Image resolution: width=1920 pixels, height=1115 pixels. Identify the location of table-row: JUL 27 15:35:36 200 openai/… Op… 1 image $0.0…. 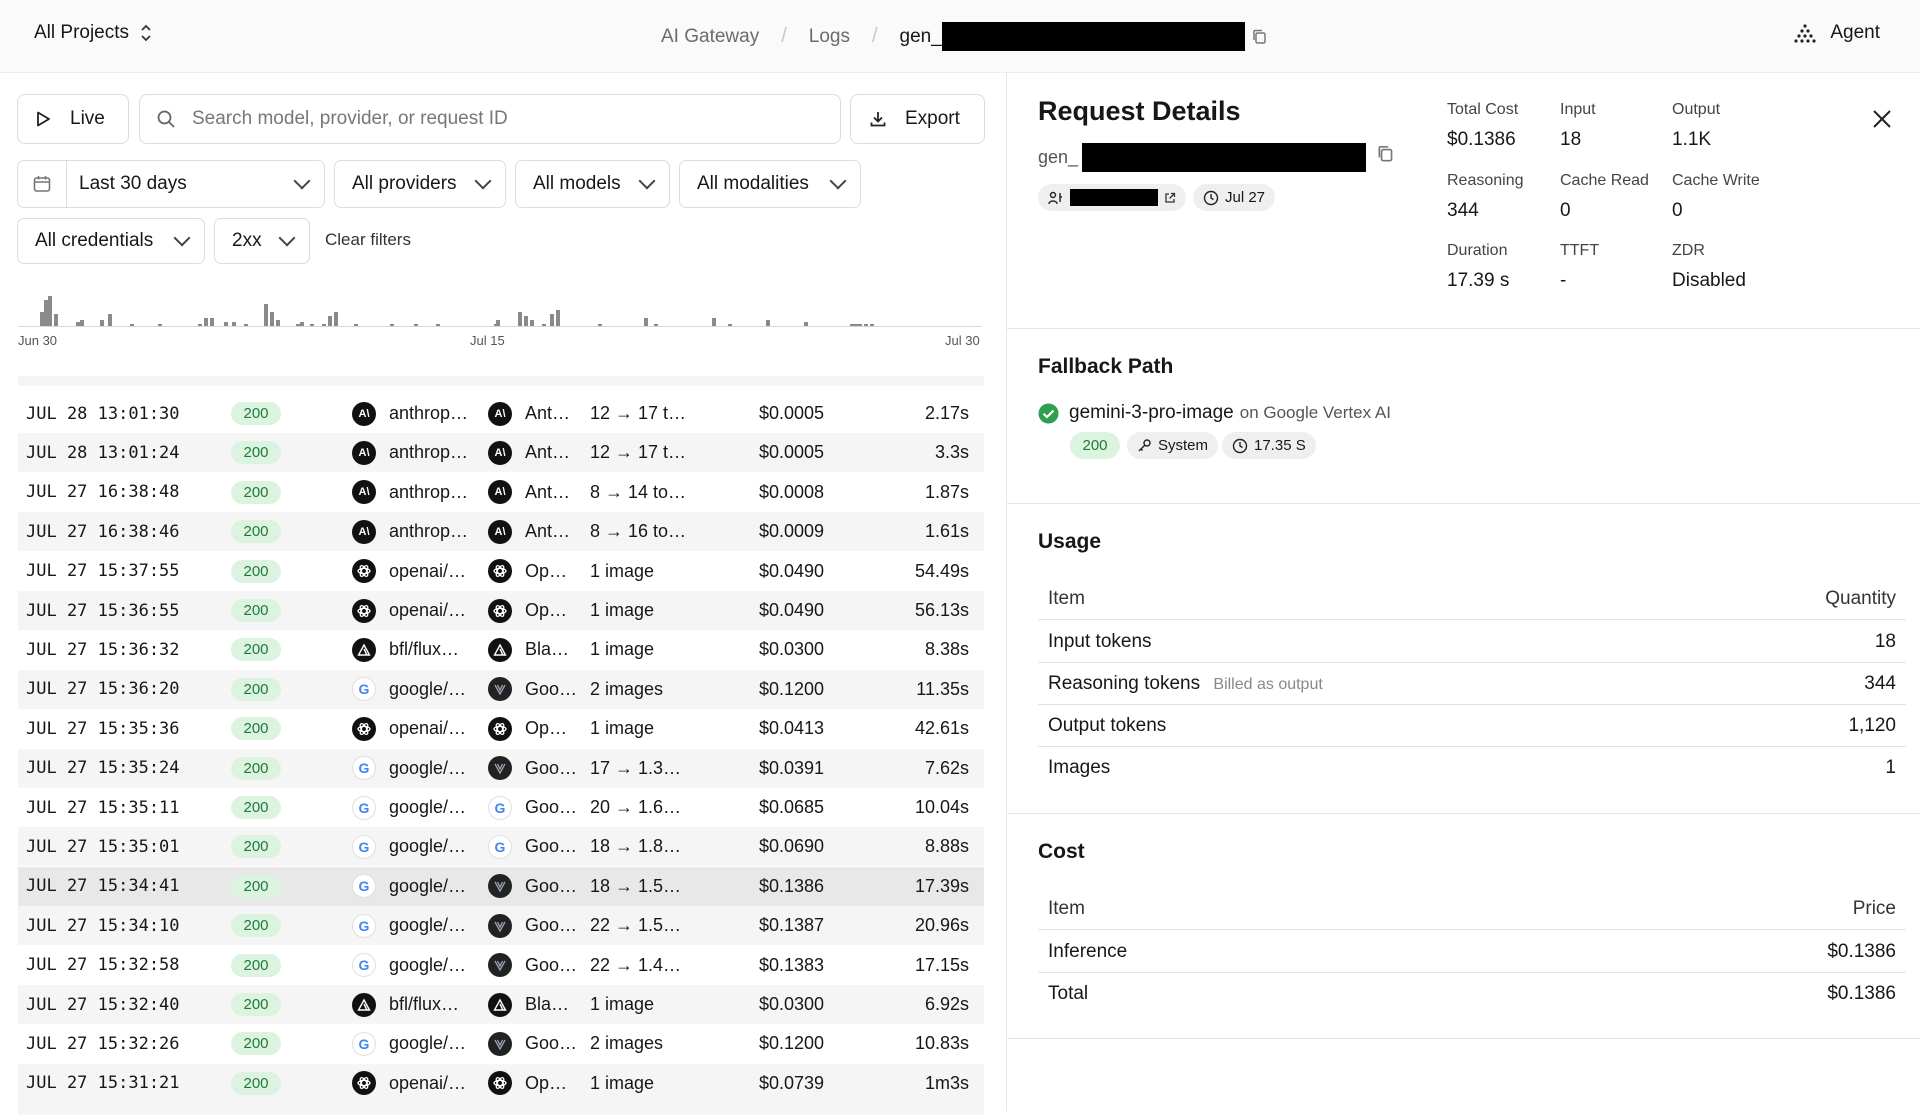
(501, 728).